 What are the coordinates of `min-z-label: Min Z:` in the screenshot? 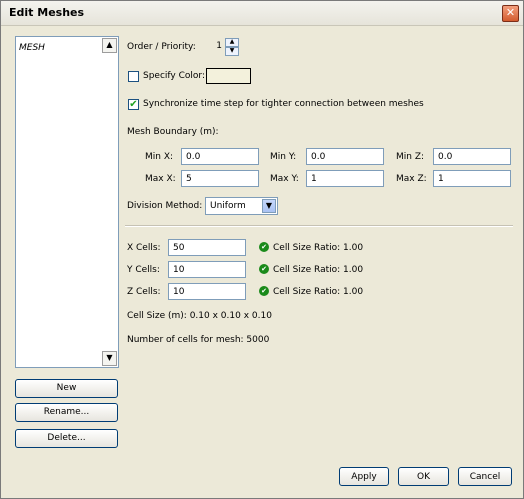 It's located at (410, 157).